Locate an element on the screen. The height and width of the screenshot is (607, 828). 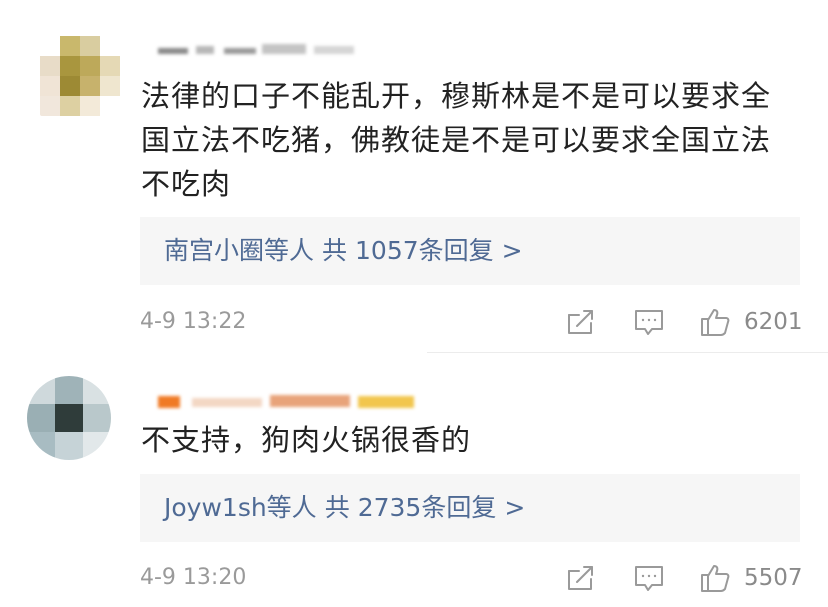
comment-meta: 4-9 13:22 6201 is located at coordinates (414, 322).